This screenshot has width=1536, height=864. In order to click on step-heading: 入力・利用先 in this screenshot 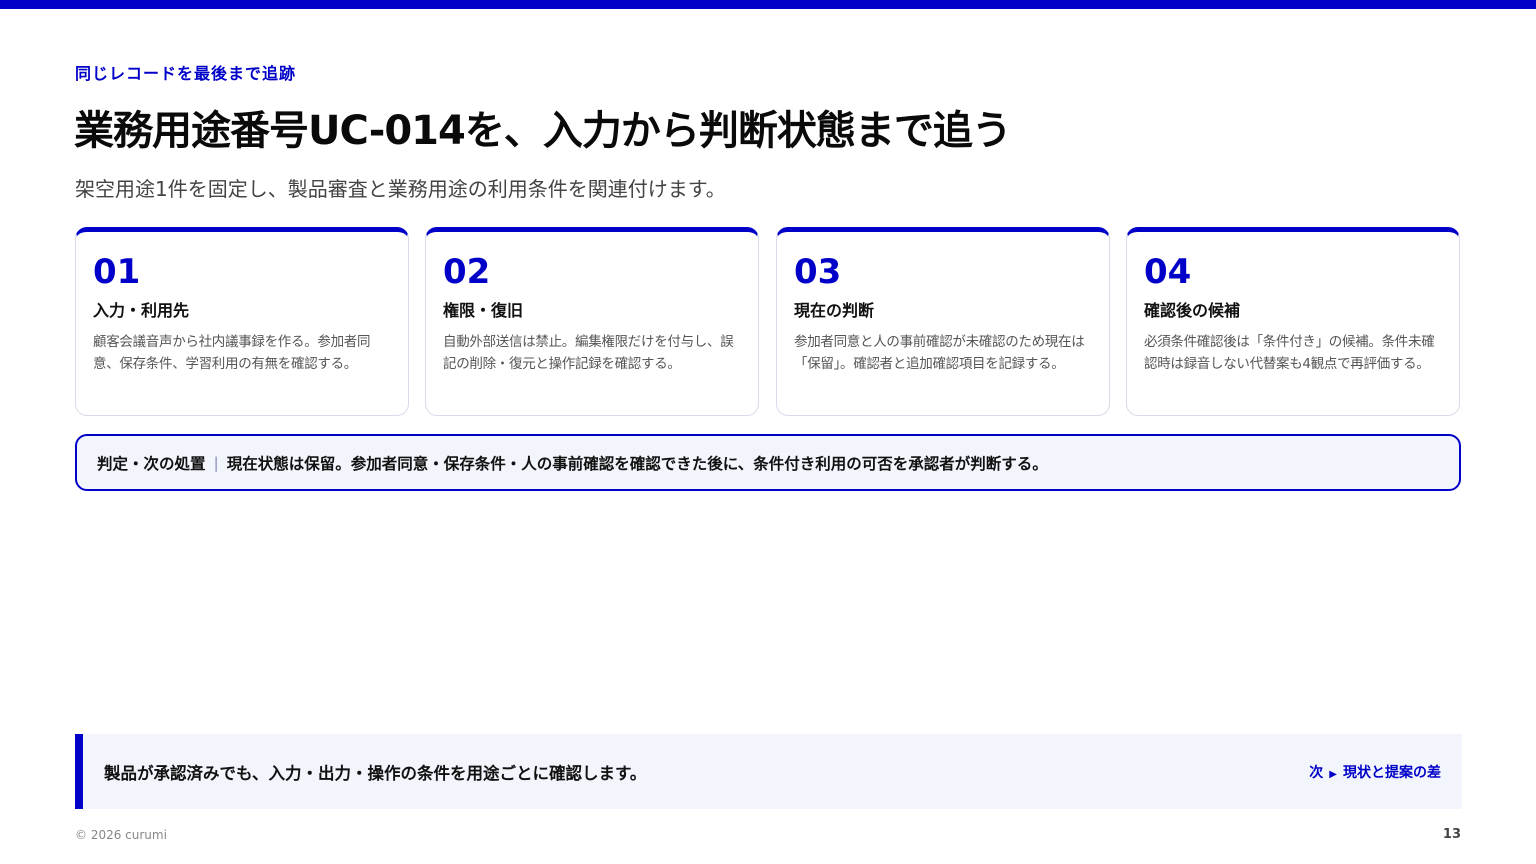, I will do `click(141, 310)`.